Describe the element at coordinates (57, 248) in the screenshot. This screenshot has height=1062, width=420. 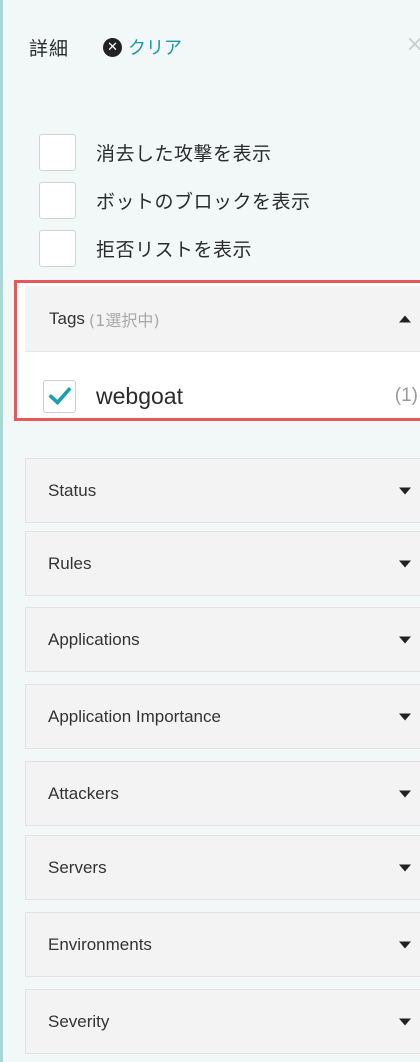
I see `show-denylist-checkbox` at that location.